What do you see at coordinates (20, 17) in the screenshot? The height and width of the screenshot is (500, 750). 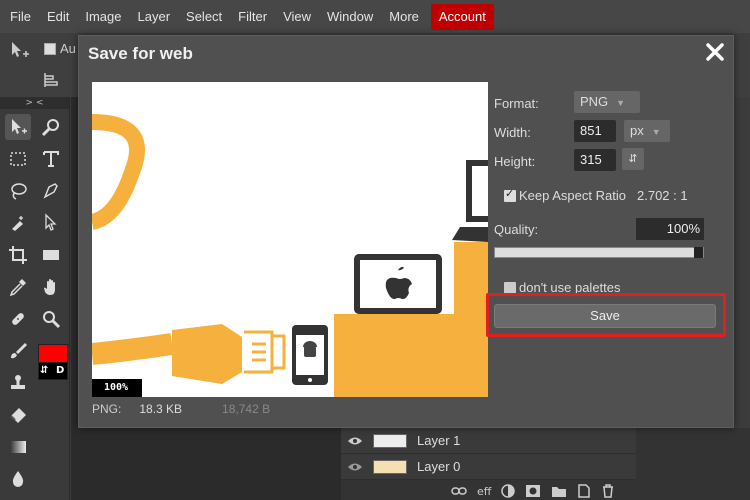 I see `menu-file: File` at bounding box center [20, 17].